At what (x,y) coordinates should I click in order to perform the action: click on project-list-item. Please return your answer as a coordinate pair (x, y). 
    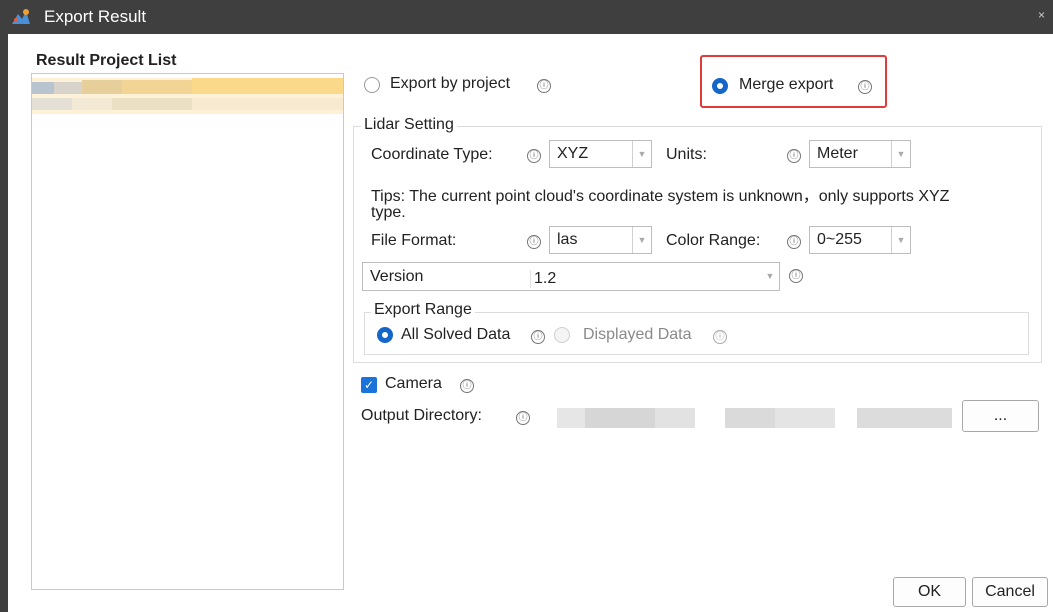
    Looking at the image, I should click on (187, 96).